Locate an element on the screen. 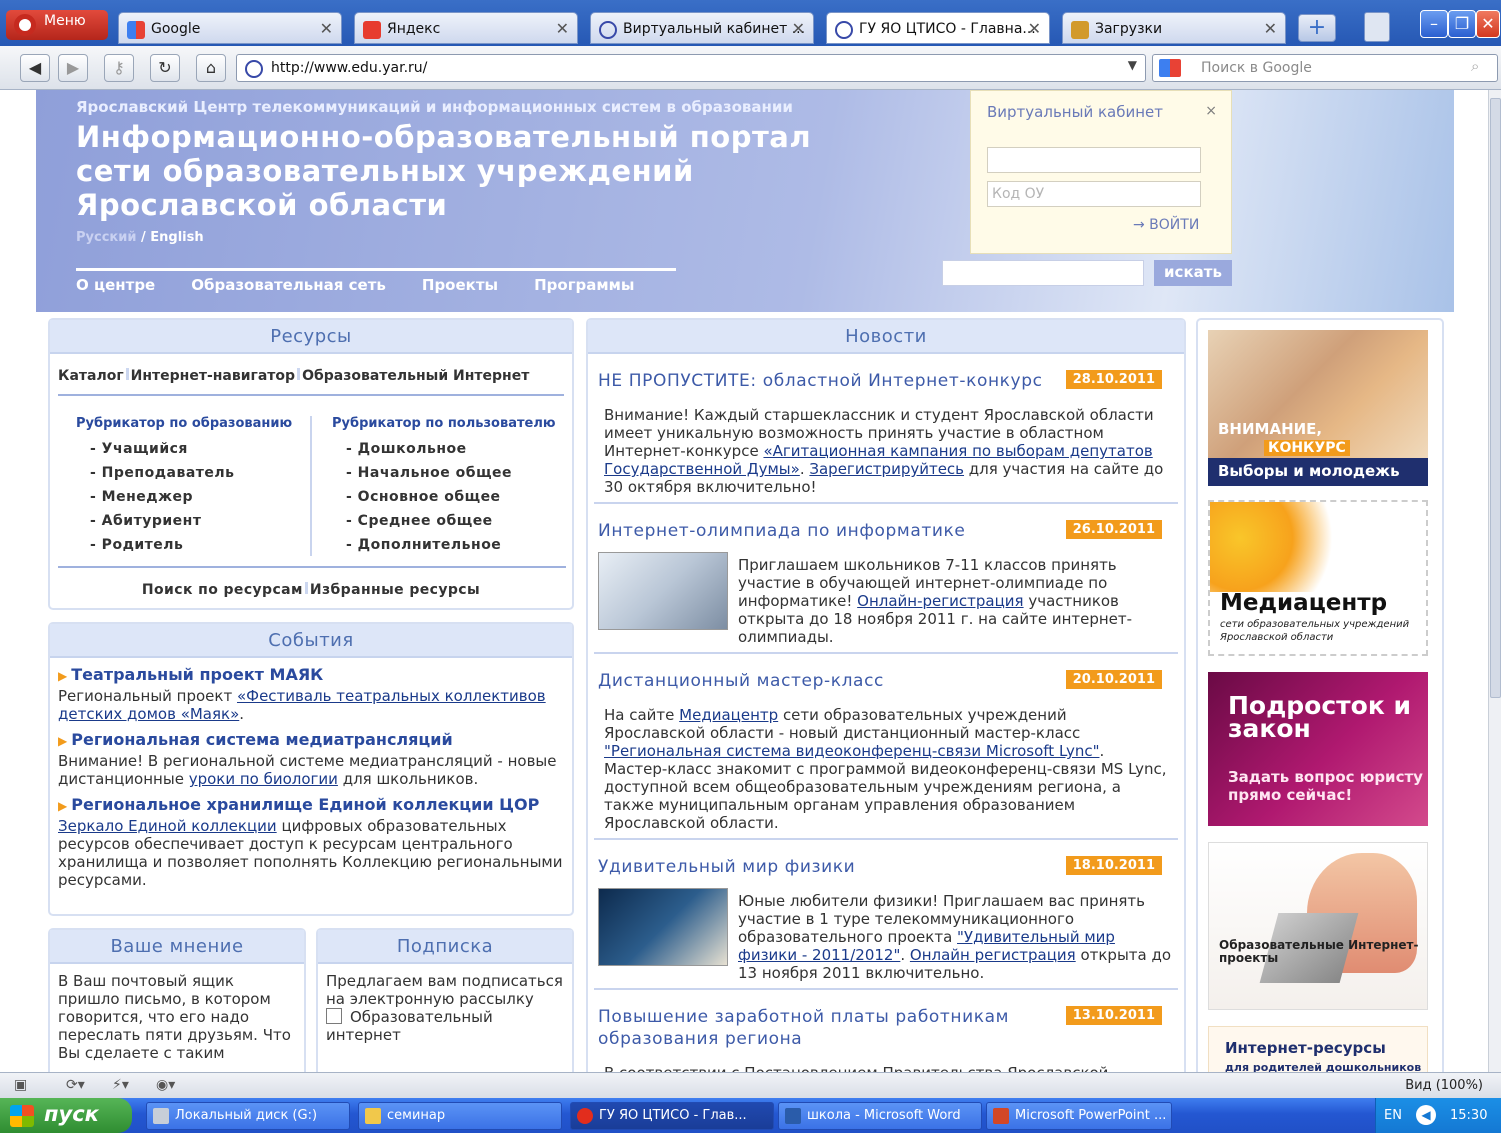  tab-separator is located at coordinates (299, 374).